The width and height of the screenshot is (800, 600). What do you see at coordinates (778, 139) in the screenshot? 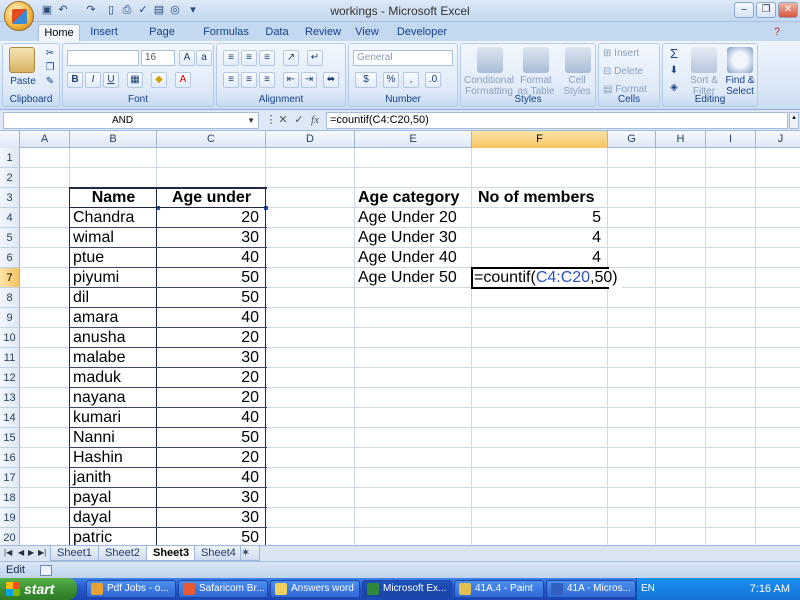
I see `column-header-j: J` at bounding box center [778, 139].